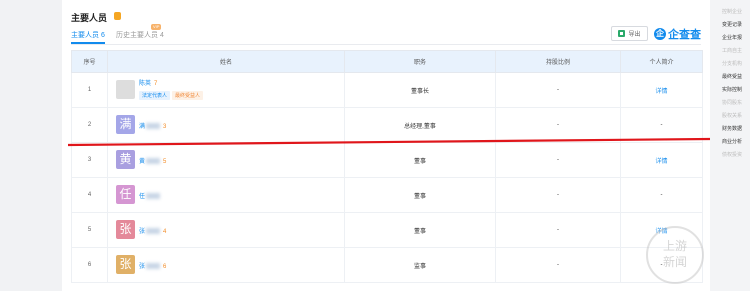 The width and height of the screenshot is (750, 291). I want to click on right-nav-item: 企业年报, so click(732, 37).